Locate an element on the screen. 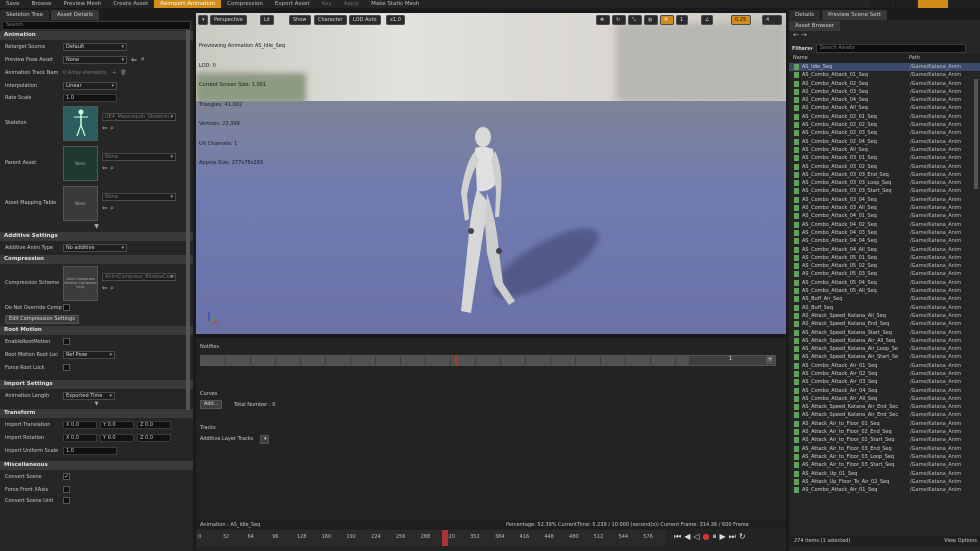  scale-tool-icon: ⤡ is located at coordinates (635, 20).